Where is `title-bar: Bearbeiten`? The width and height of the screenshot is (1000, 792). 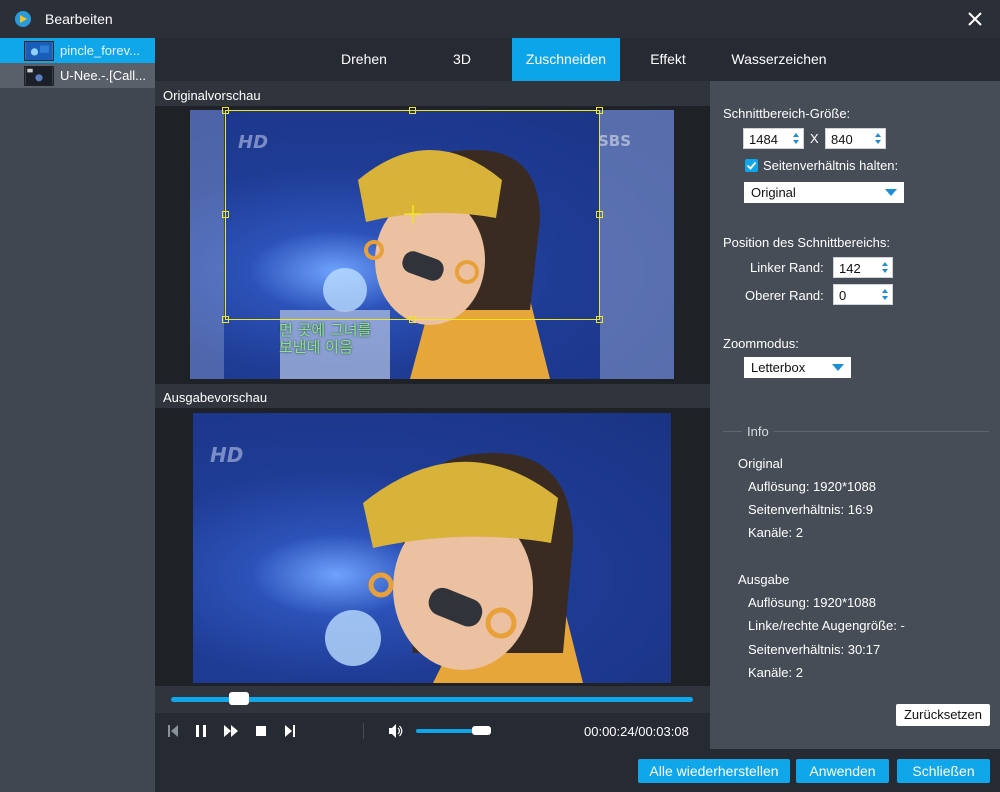
title-bar: Bearbeiten is located at coordinates (500, 19).